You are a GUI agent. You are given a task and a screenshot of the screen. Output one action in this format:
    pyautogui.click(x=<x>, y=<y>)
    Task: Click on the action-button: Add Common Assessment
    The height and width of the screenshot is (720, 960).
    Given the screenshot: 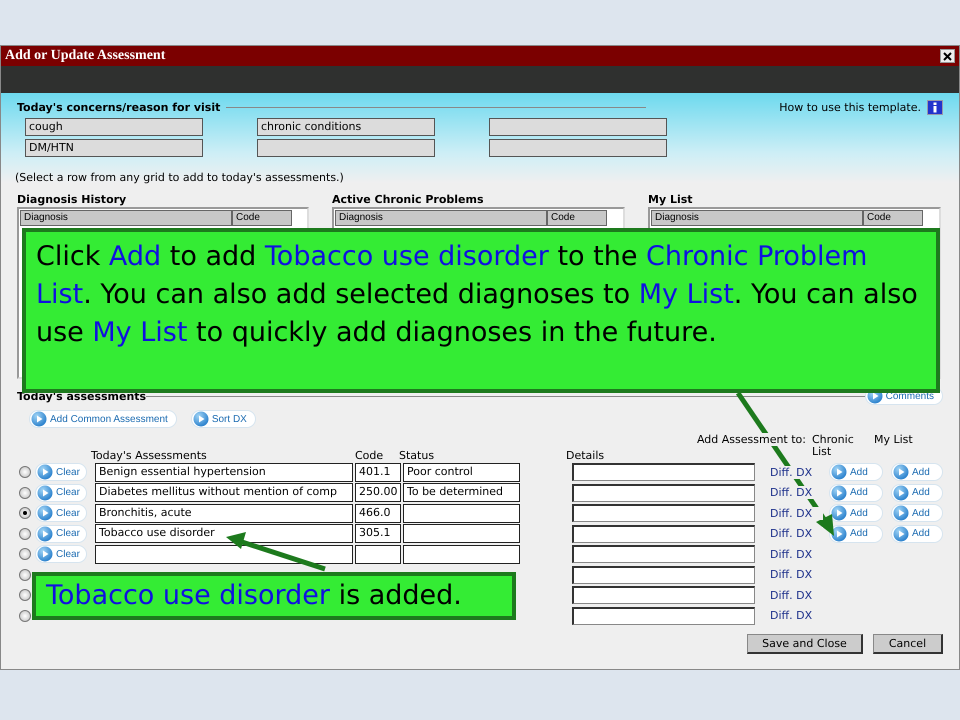 What is the action you would take?
    pyautogui.click(x=103, y=419)
    